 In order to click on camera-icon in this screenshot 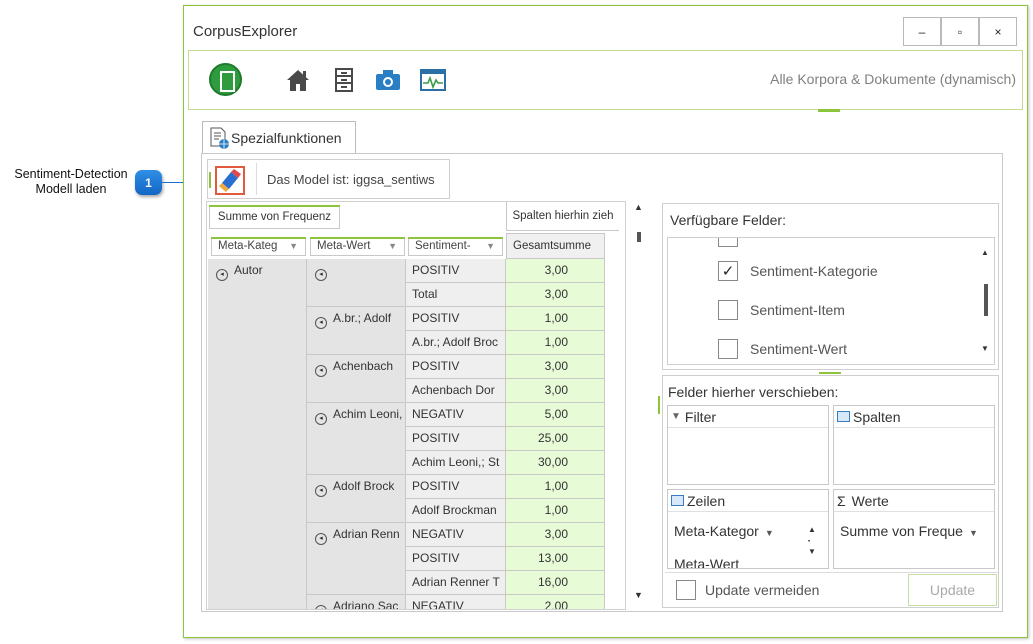, I will do `click(388, 80)`.